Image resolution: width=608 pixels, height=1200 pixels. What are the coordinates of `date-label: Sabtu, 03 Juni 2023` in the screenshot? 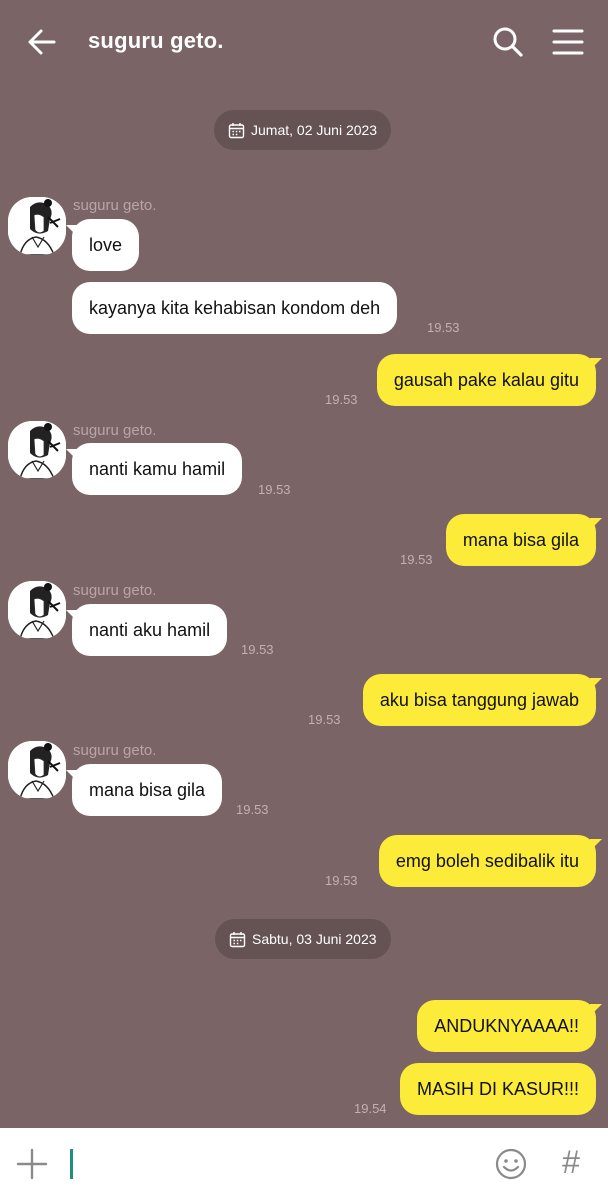 It's located at (314, 939).